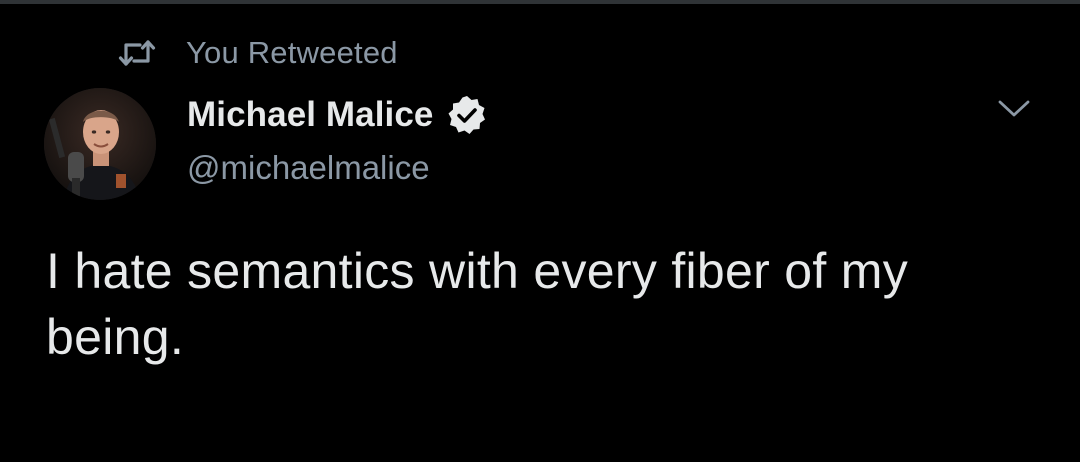  What do you see at coordinates (540, 2) in the screenshot?
I see `top-divider` at bounding box center [540, 2].